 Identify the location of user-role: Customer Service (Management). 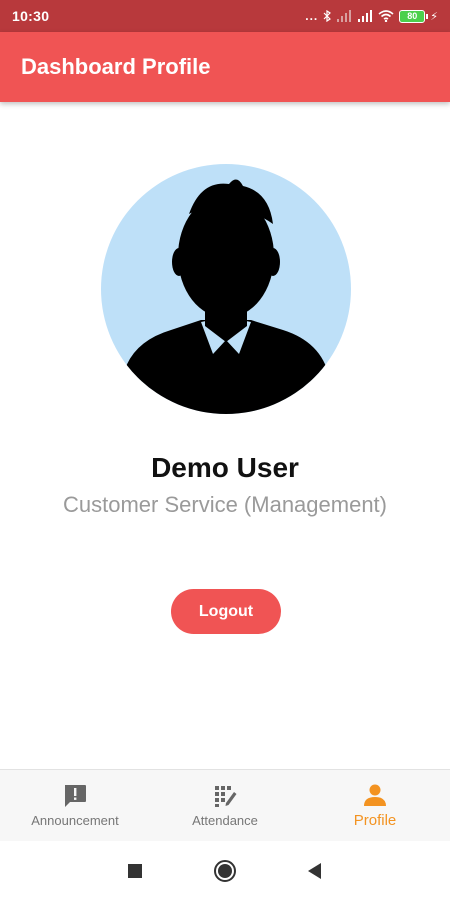
(224, 504).